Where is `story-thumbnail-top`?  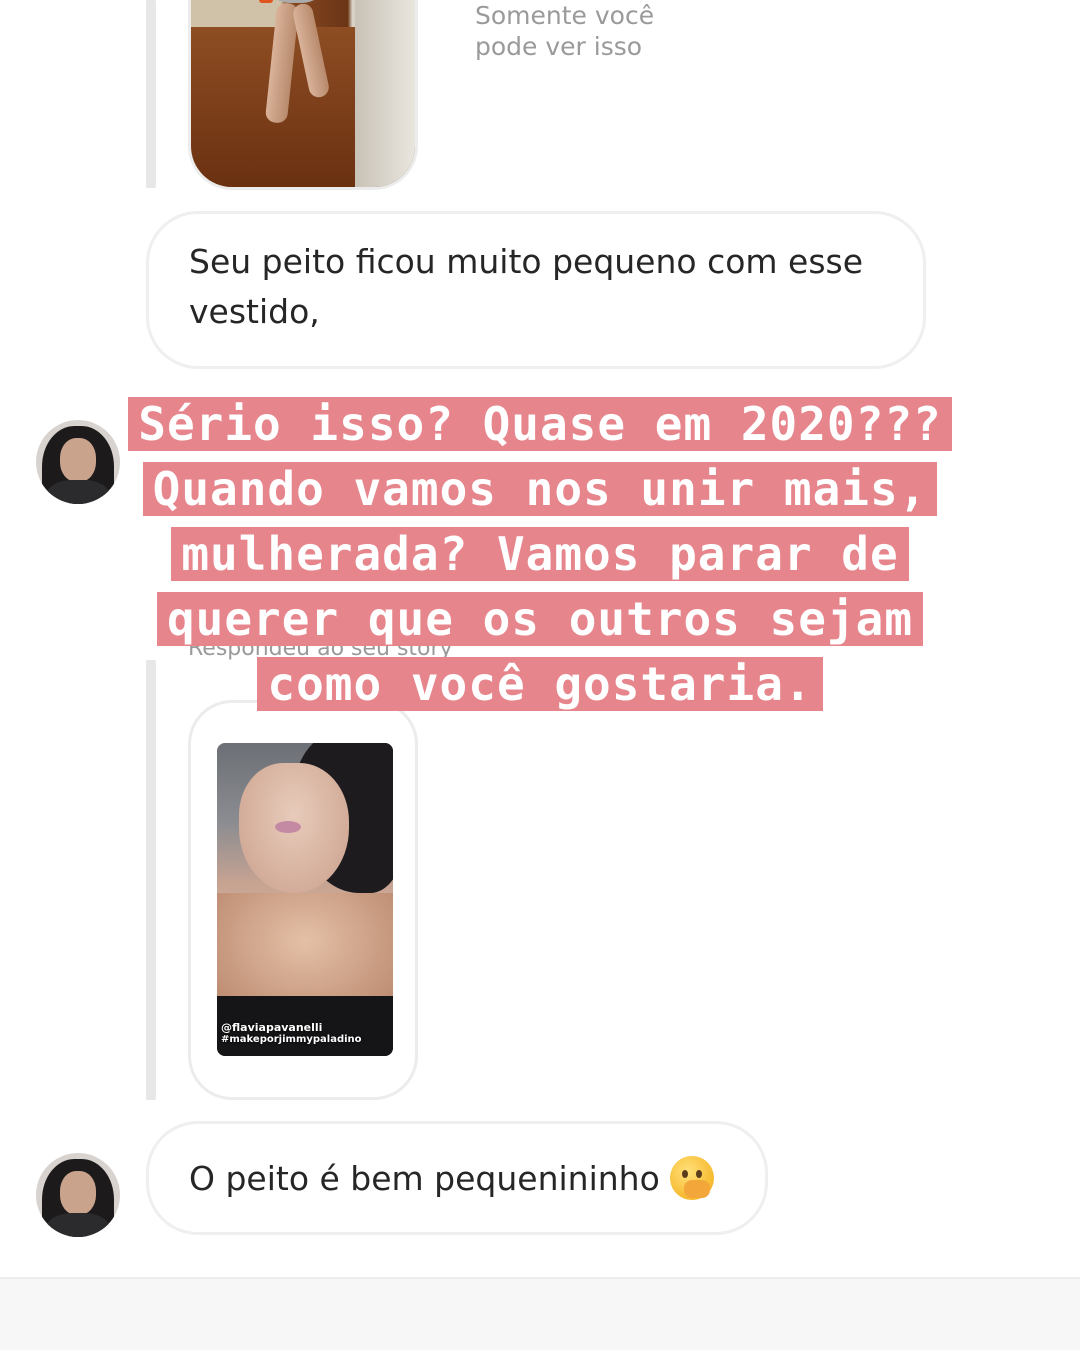
story-thumbnail-top is located at coordinates (303, 95).